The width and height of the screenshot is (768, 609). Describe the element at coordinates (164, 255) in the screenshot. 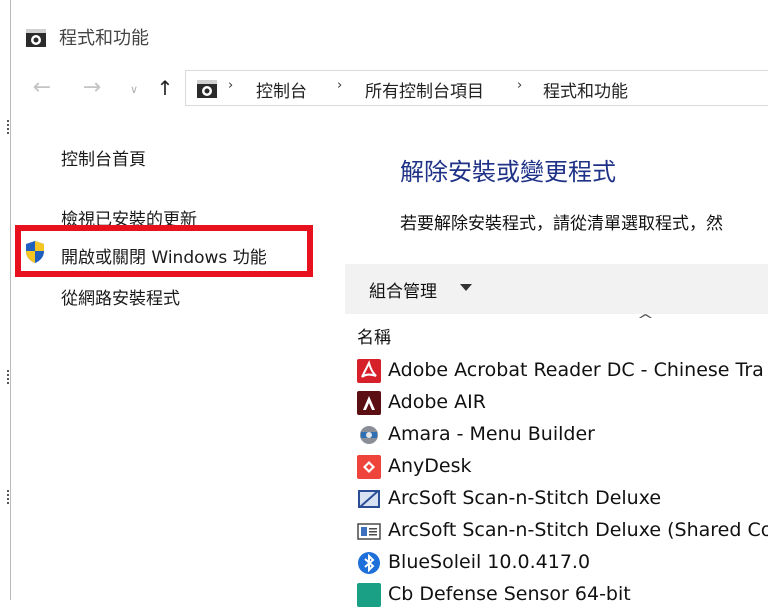

I see `turn-windows-features-link: 開啟或關閉 Windows 功能` at that location.